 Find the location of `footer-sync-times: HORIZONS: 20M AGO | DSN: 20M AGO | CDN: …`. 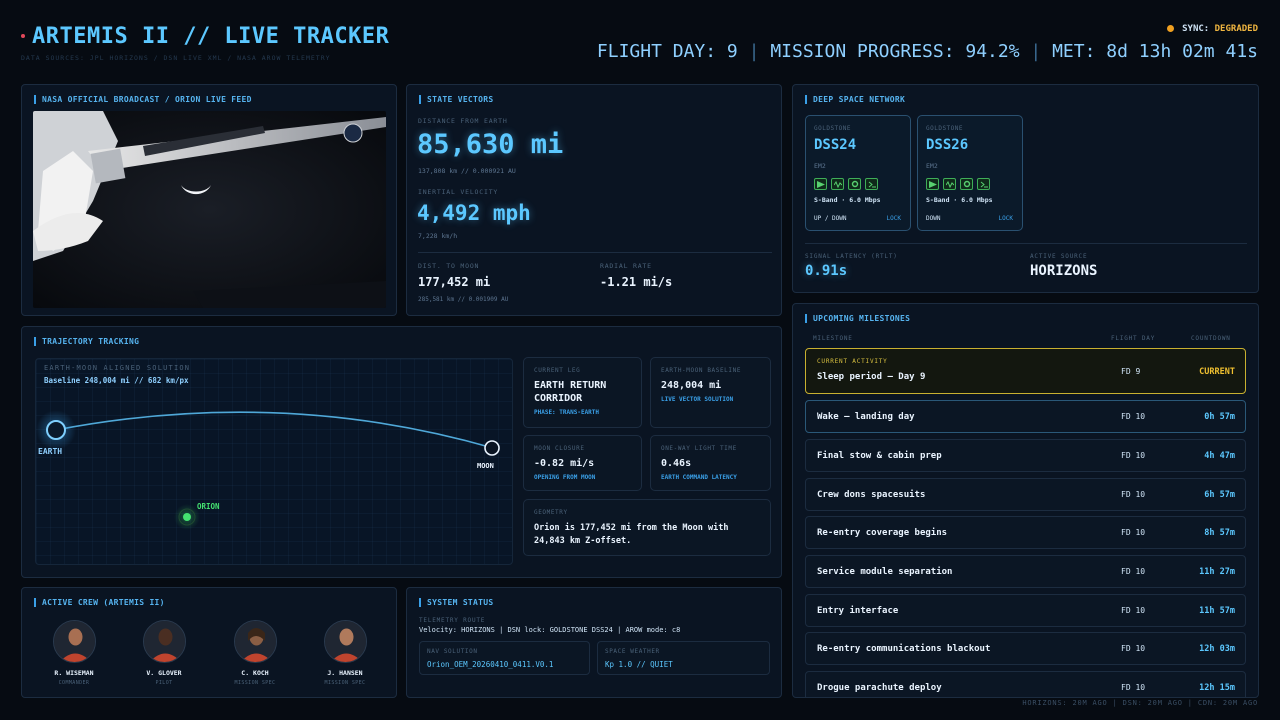

footer-sync-times: HORIZONS: 20M AGO | DSN: 20M AGO | CDN: … is located at coordinates (1140, 703).